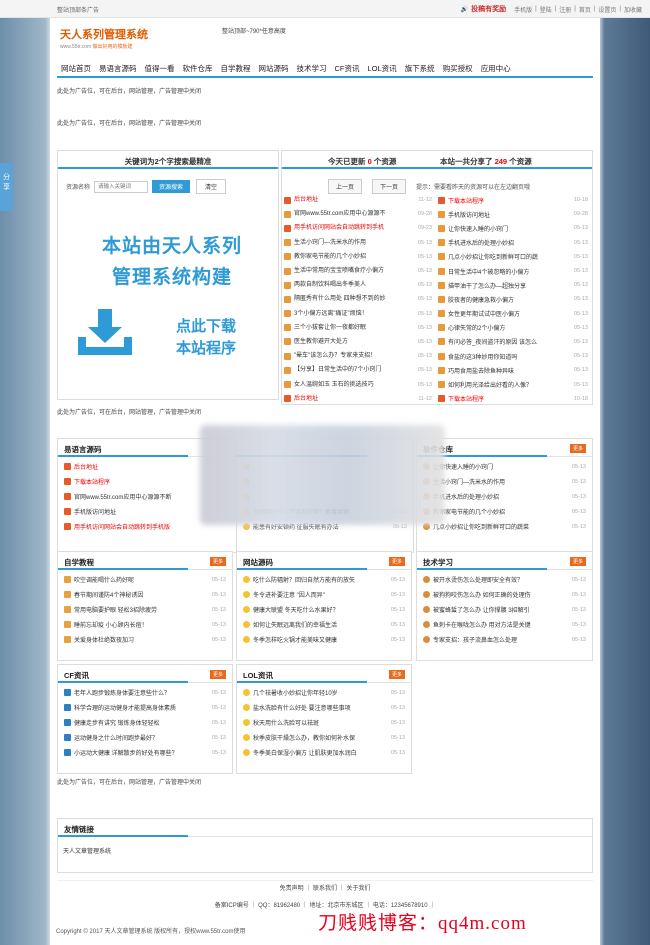 The height and width of the screenshot is (945, 650). What do you see at coordinates (389, 186) in the screenshot?
I see `next-page-button: 下一页` at bounding box center [389, 186].